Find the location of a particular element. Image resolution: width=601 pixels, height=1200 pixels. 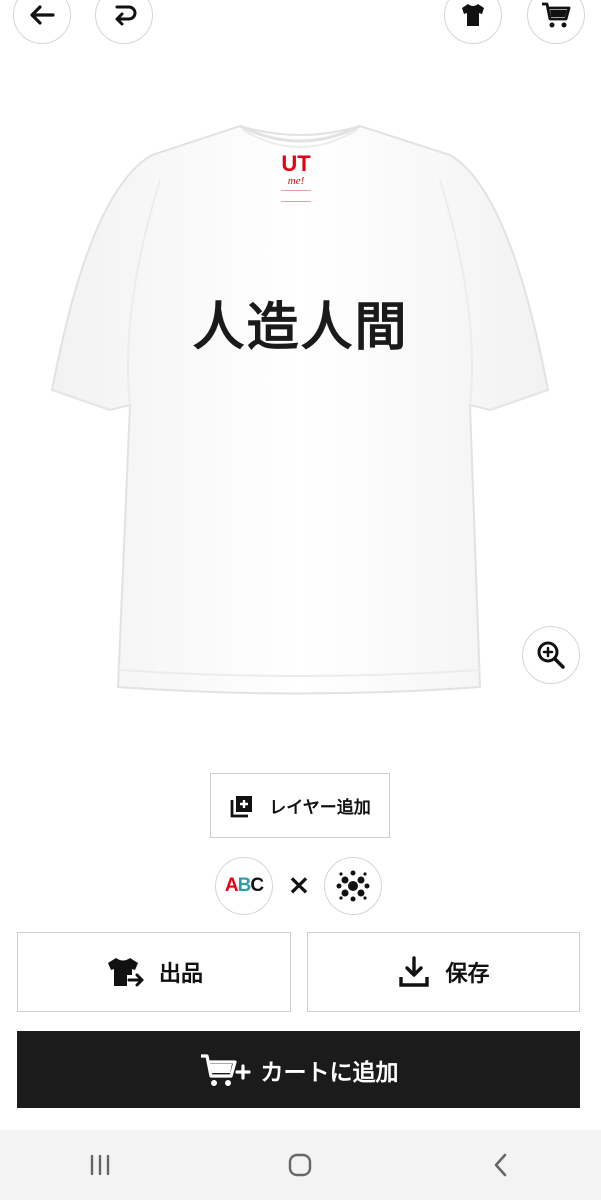

shirt-export-icon is located at coordinates (125, 972).